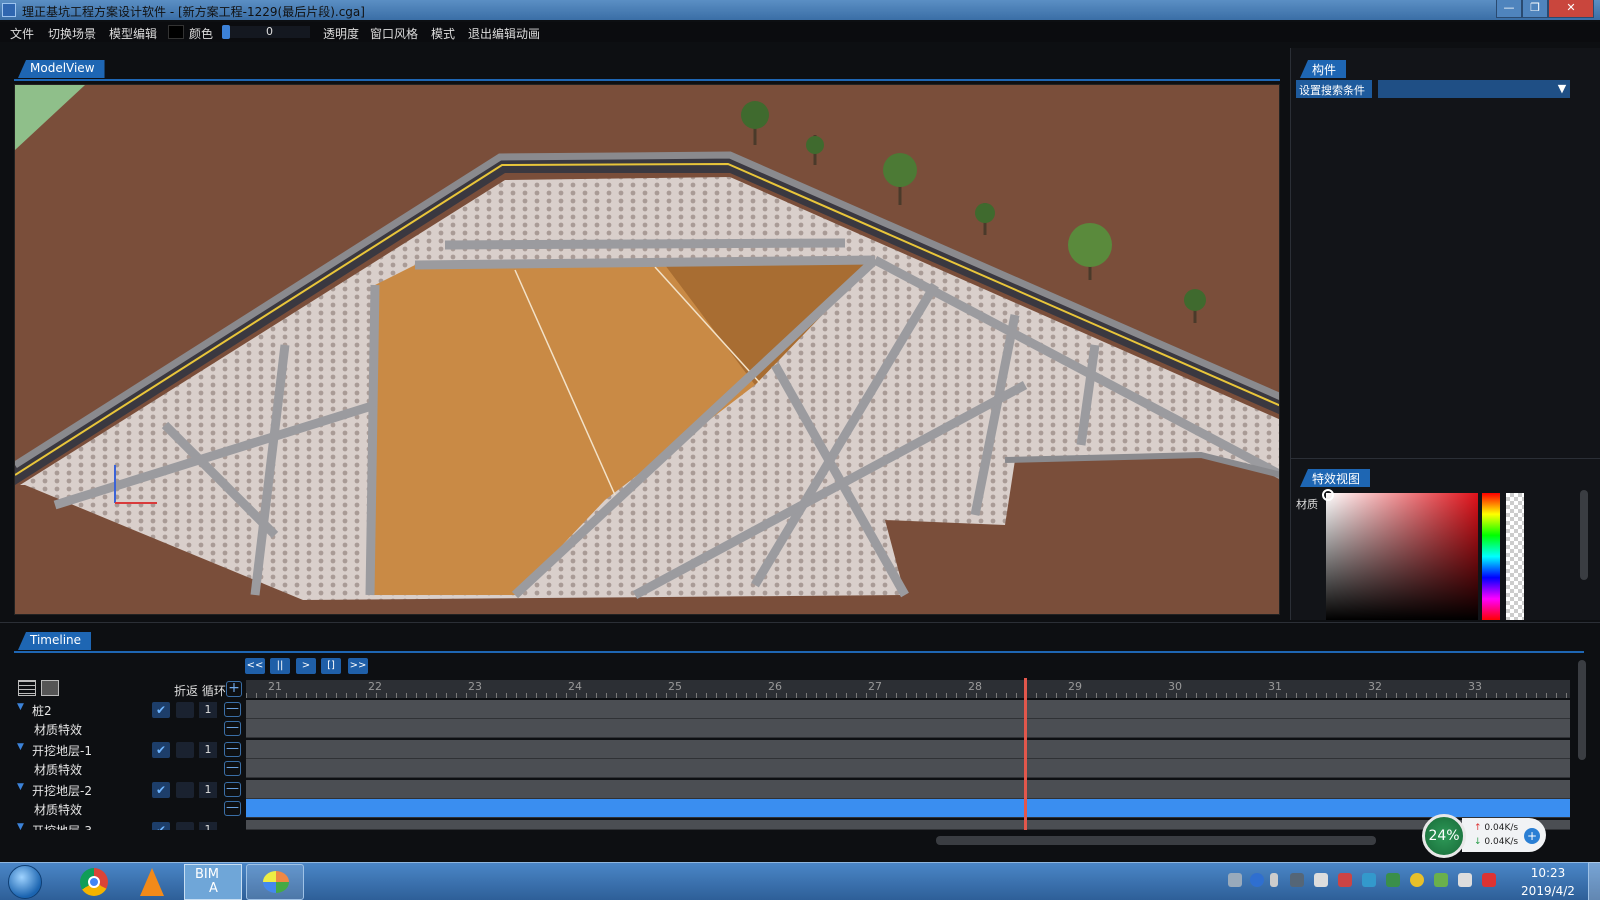 Image resolution: width=1600 pixels, height=900 pixels. What do you see at coordinates (1274, 880) in the screenshot?
I see `tray-arrow-icon` at bounding box center [1274, 880].